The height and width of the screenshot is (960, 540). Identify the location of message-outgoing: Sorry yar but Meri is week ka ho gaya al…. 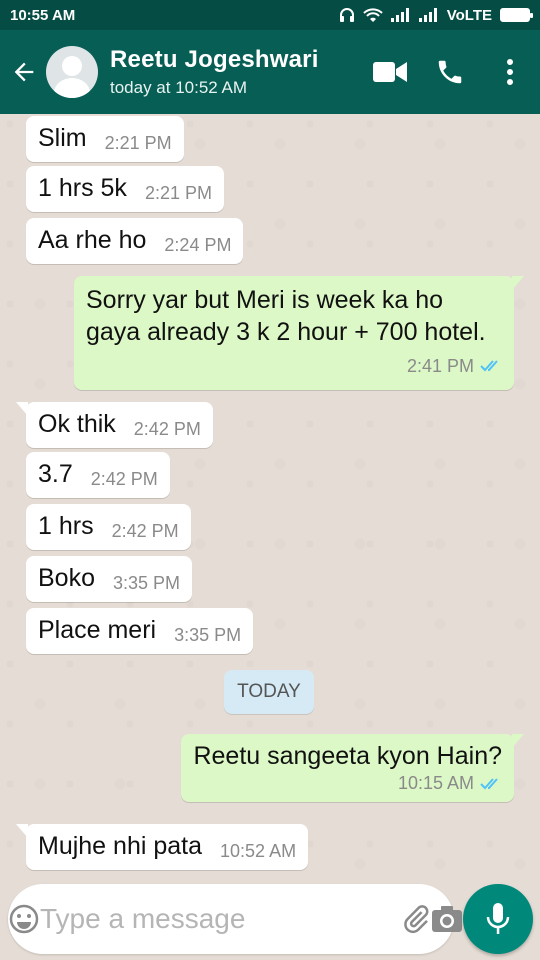
(299, 333).